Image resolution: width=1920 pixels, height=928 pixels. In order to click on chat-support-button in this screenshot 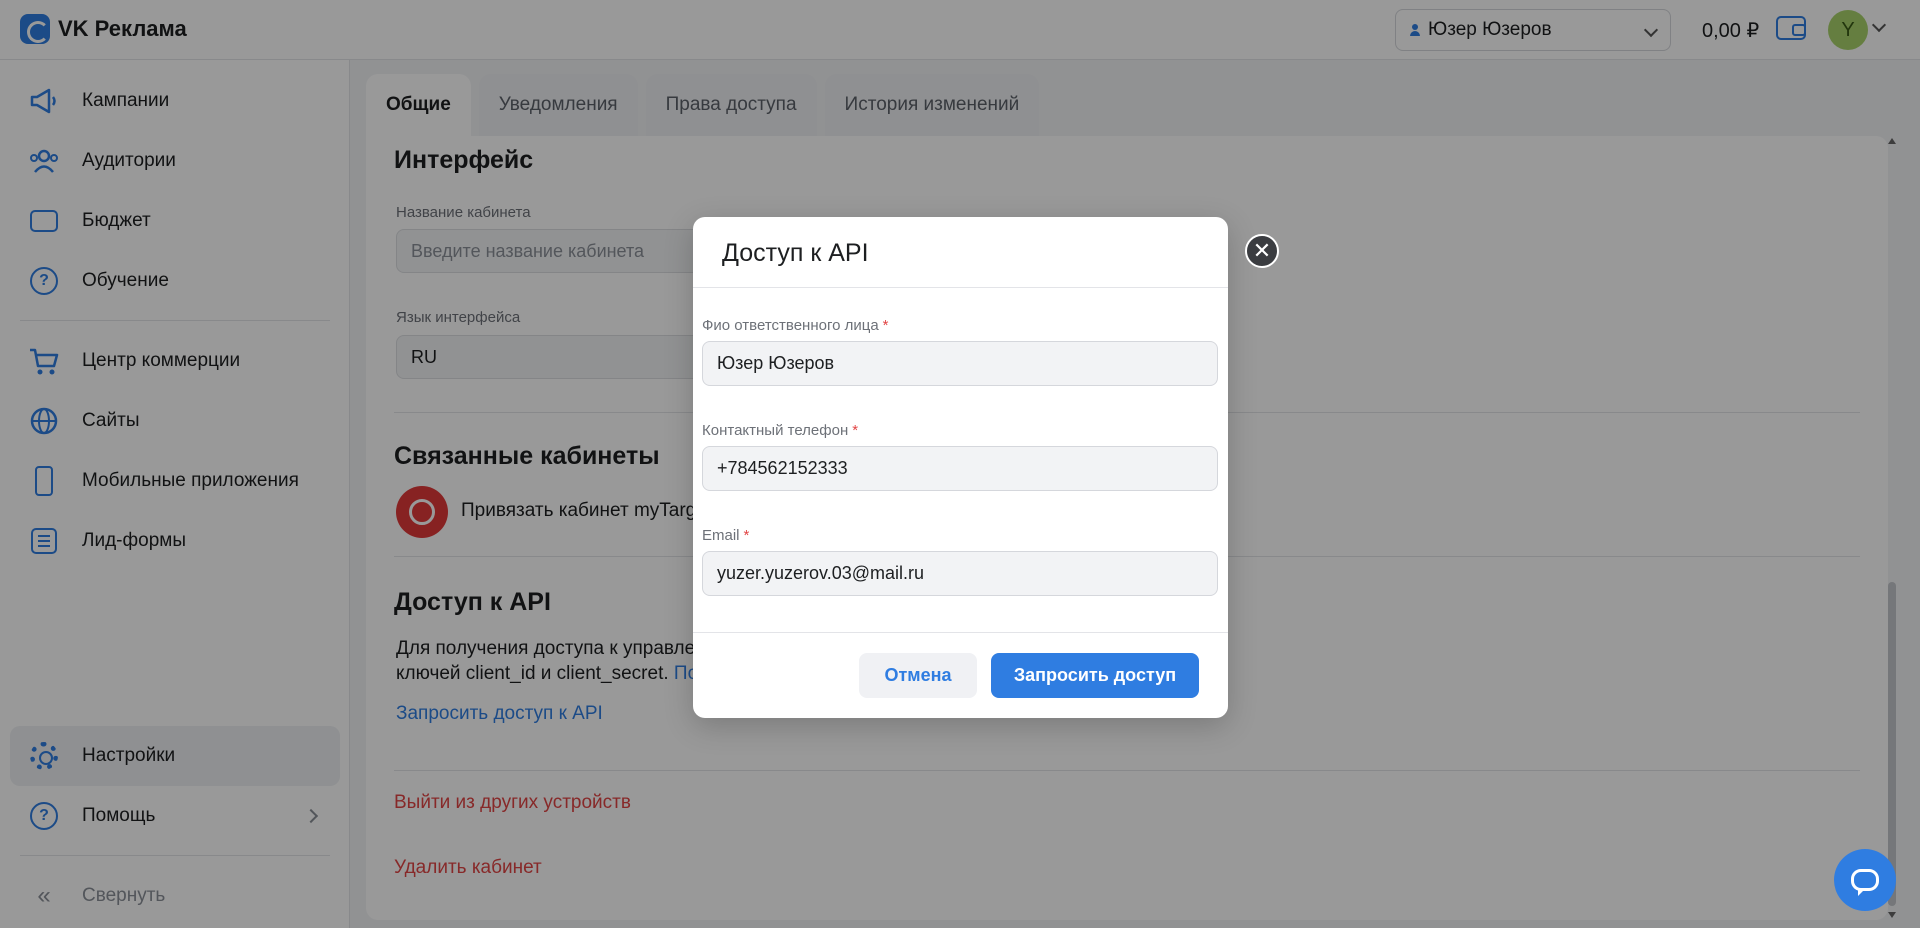, I will do `click(1865, 880)`.